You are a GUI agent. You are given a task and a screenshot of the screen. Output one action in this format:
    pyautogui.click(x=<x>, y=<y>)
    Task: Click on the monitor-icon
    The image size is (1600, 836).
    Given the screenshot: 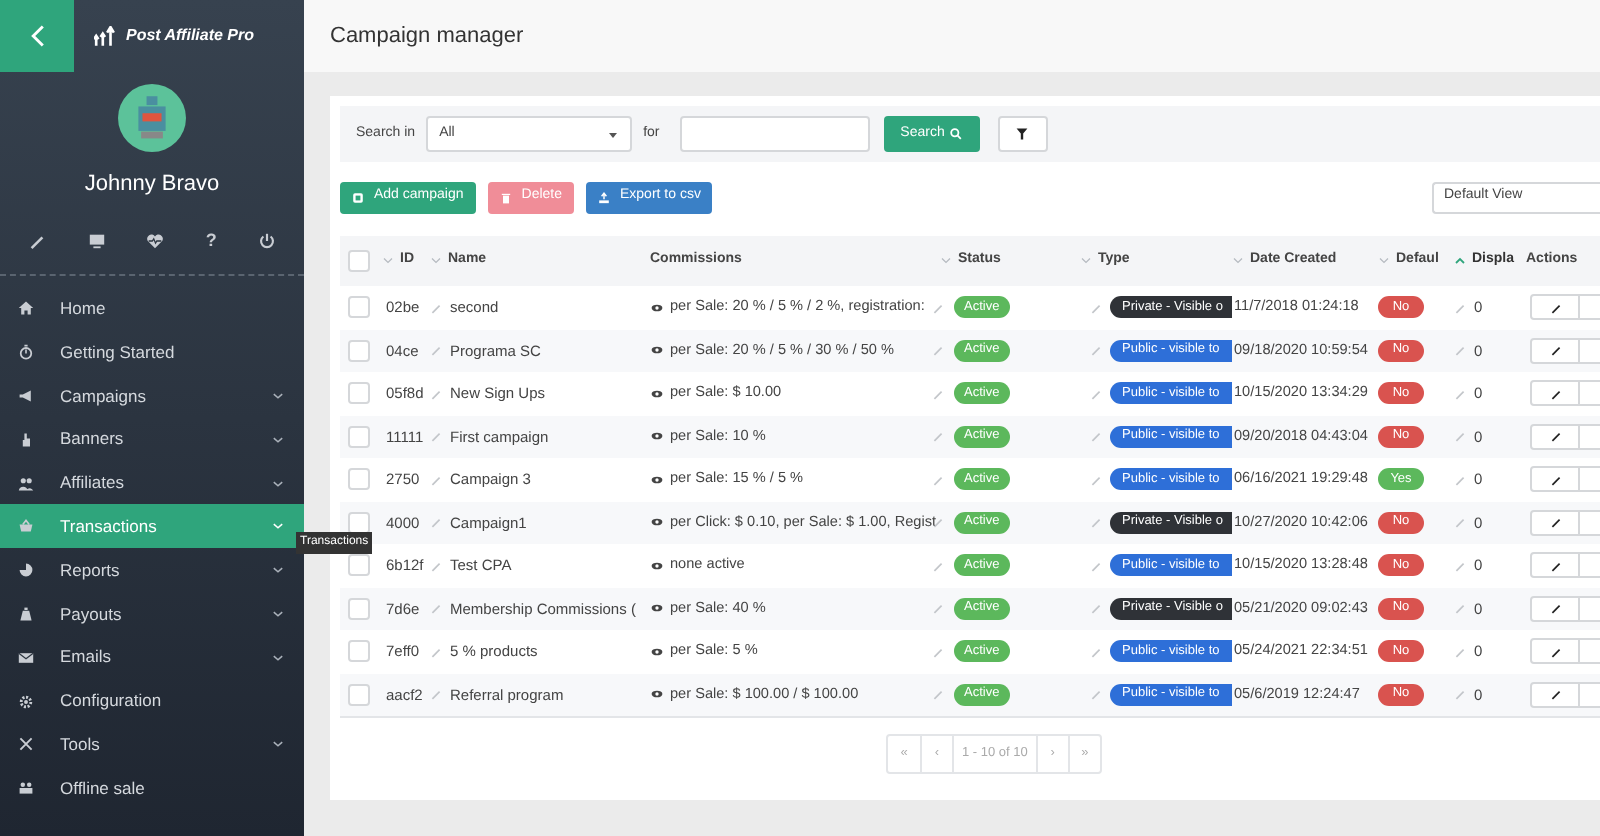 What is the action you would take?
    pyautogui.click(x=96, y=241)
    